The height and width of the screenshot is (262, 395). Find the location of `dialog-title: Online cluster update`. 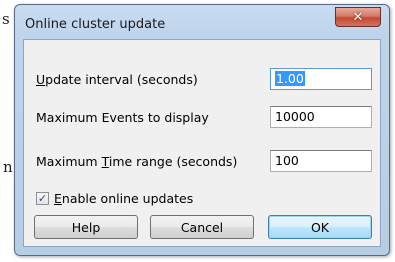

dialog-title: Online cluster update is located at coordinates (95, 24).